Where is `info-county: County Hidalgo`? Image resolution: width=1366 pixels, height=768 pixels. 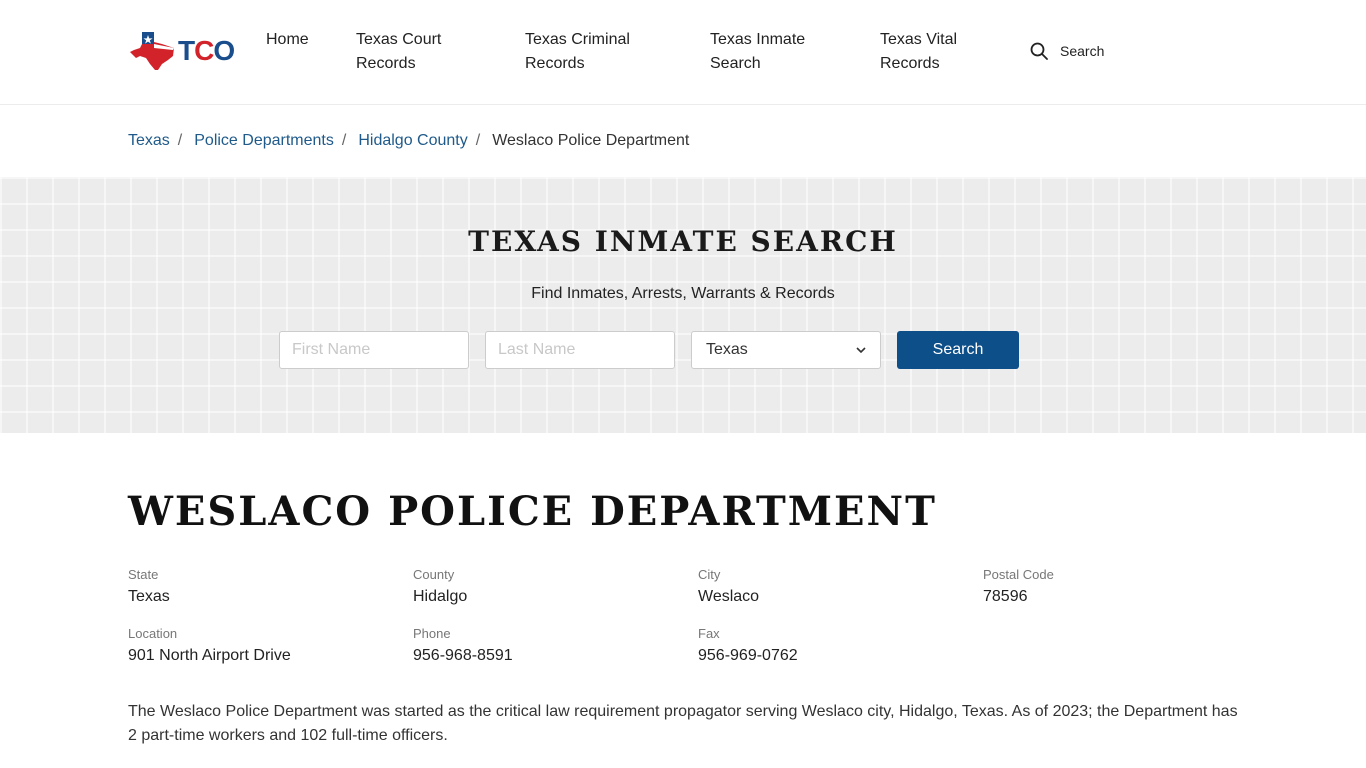
info-county: County Hidalgo is located at coordinates (440, 587).